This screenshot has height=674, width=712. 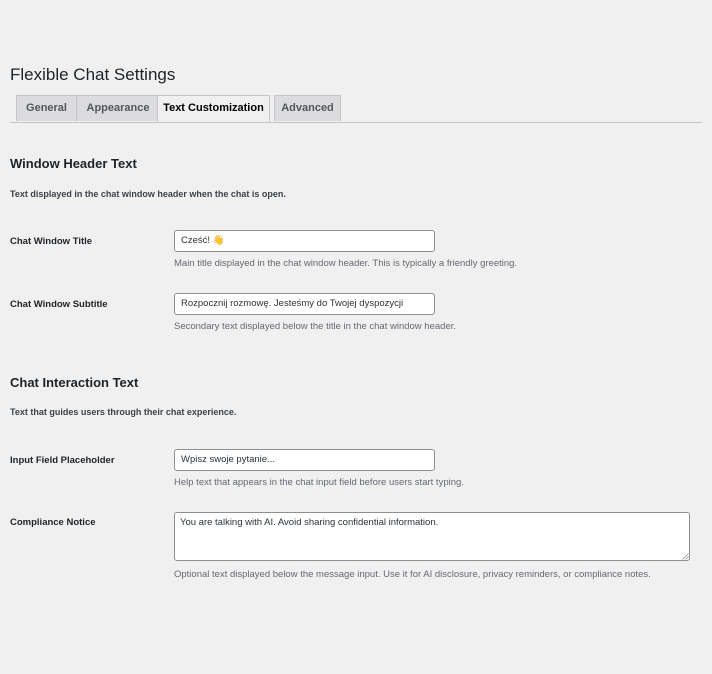 What do you see at coordinates (74, 382) in the screenshot?
I see `section-title-chat-interaction: Chat Interaction Text` at bounding box center [74, 382].